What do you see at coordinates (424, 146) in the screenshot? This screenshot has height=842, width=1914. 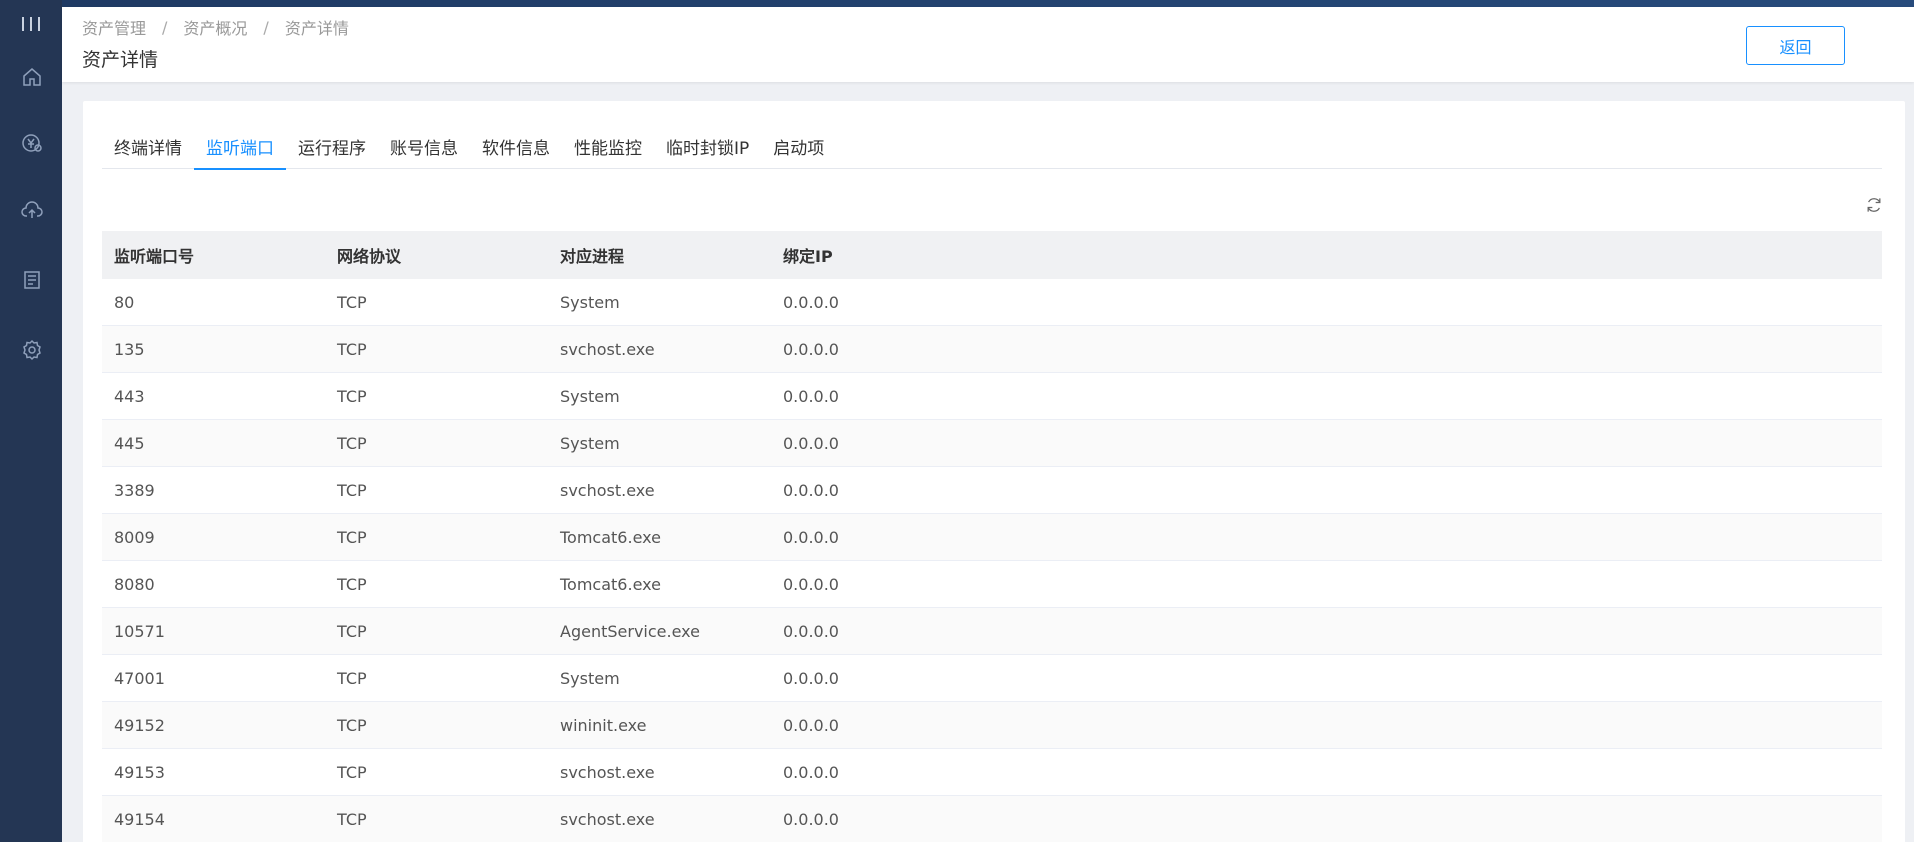 I see `tab-account-info: 账号信息` at bounding box center [424, 146].